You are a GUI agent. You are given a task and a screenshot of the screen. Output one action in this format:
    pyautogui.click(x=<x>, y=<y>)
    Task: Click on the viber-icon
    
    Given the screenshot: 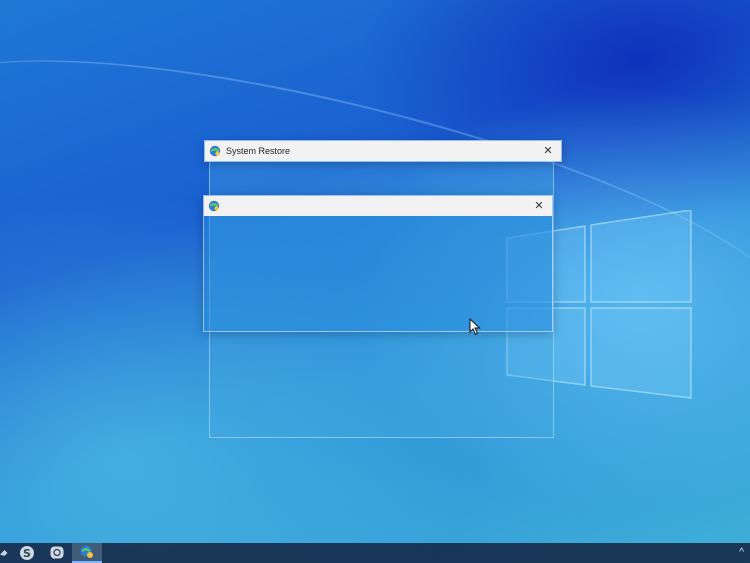 What is the action you would take?
    pyautogui.click(x=57, y=552)
    